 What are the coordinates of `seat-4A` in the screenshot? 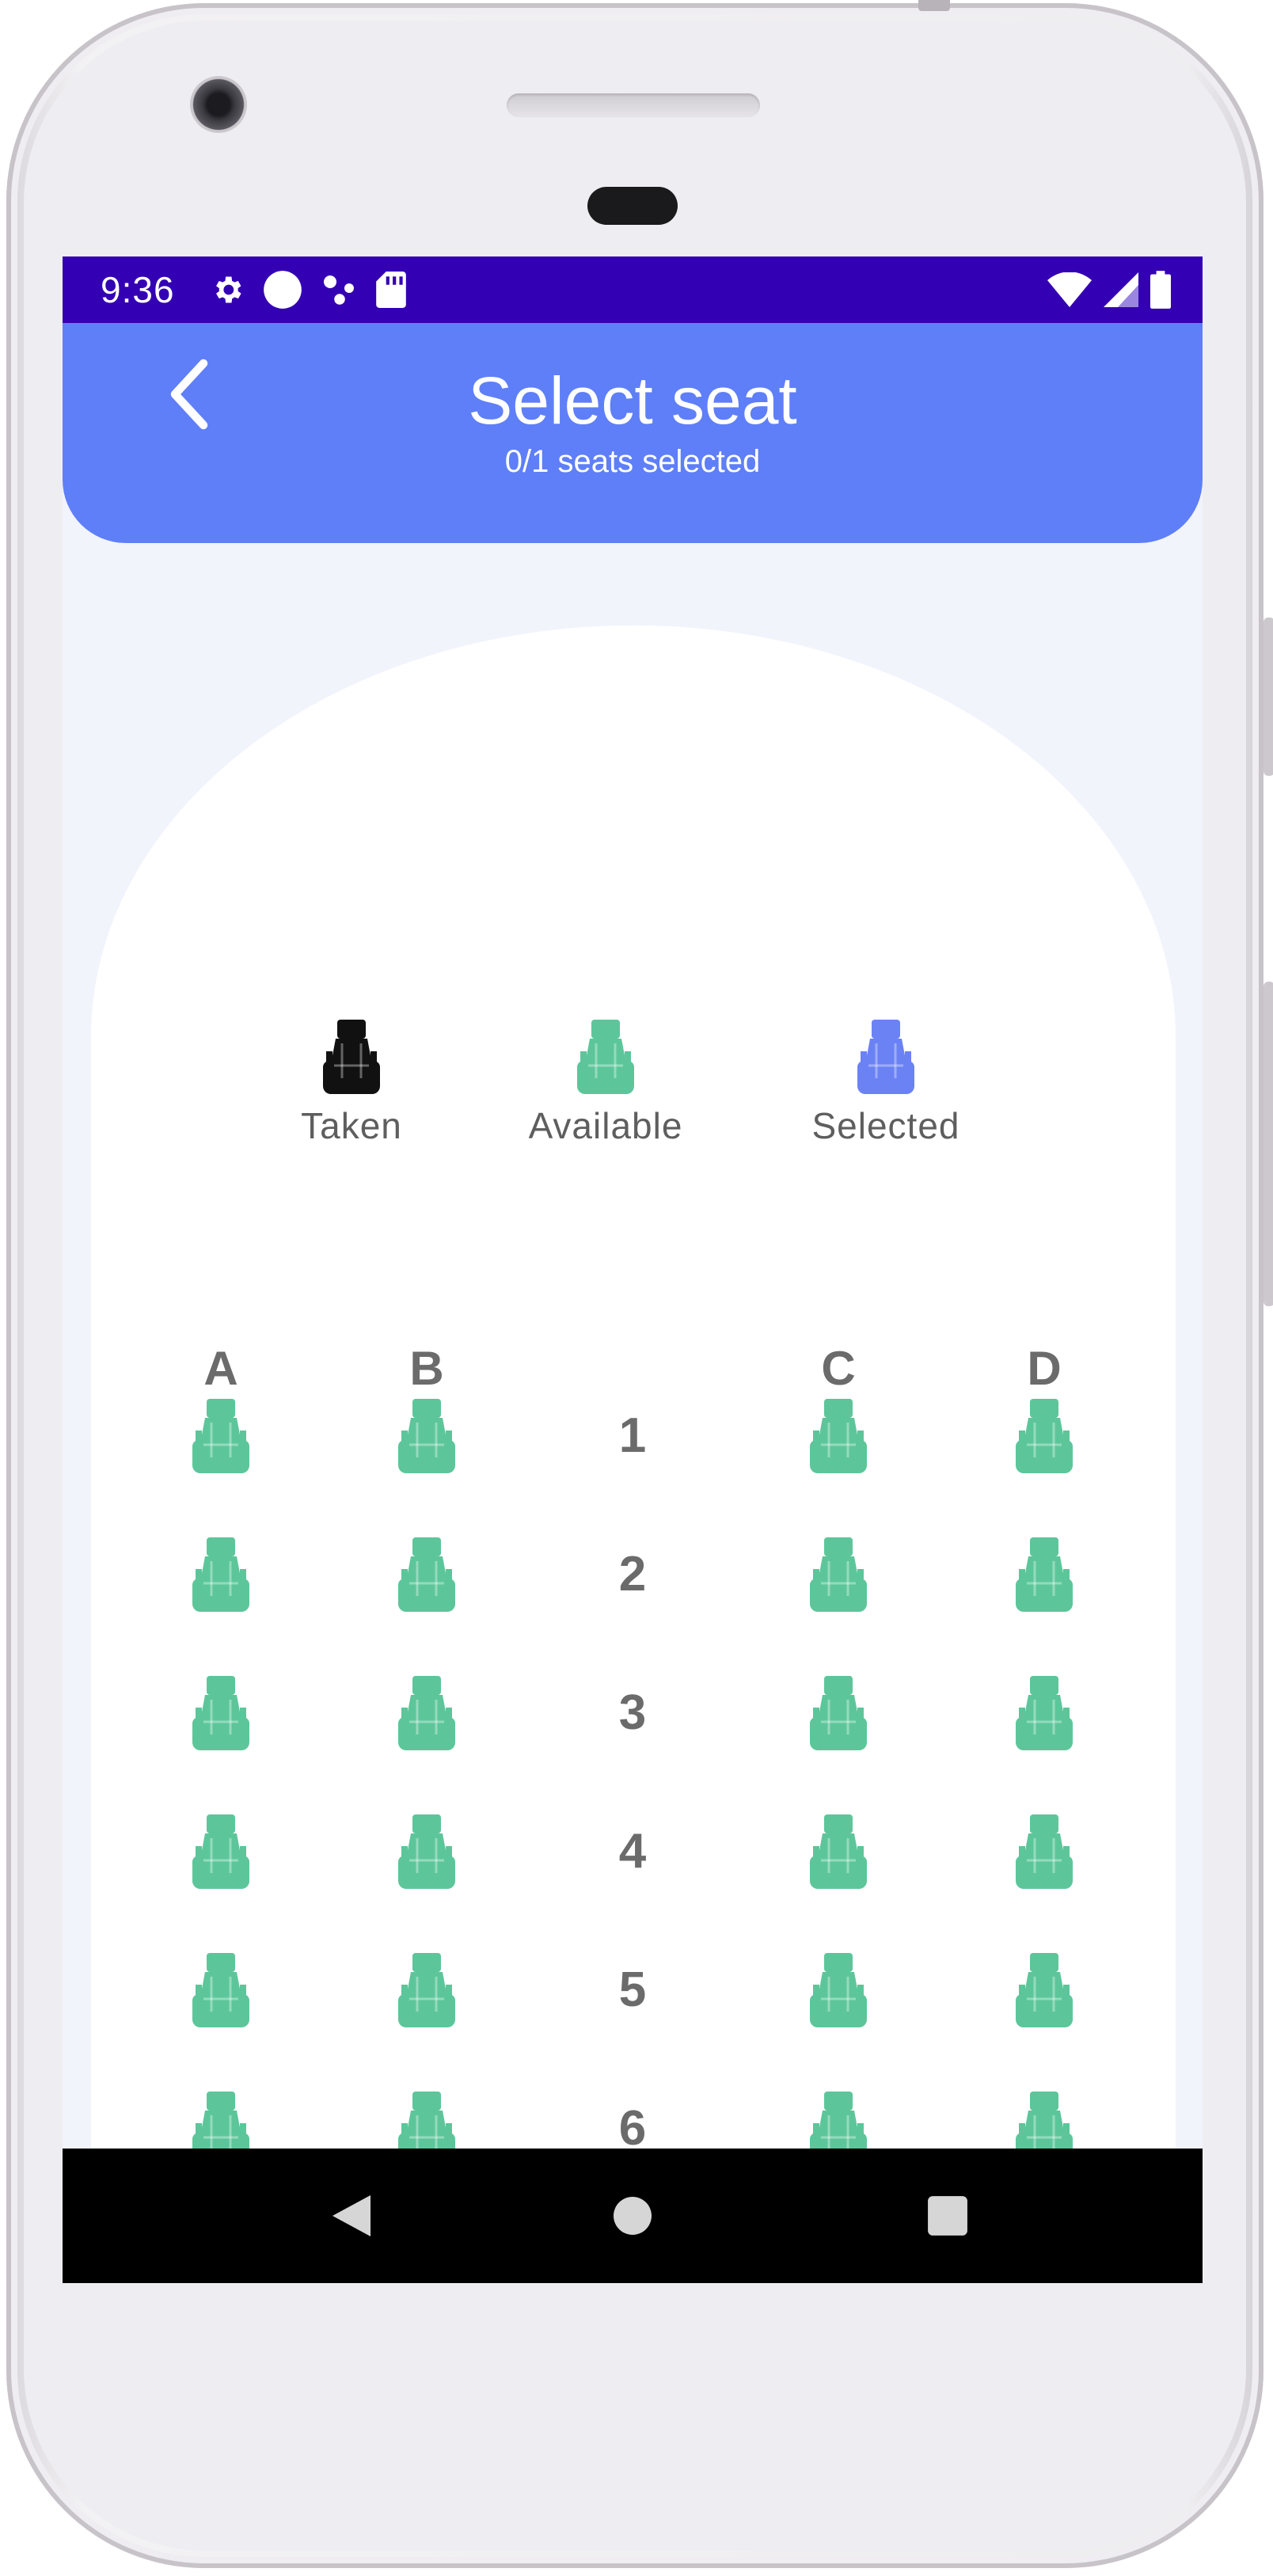 It's located at (220, 1852).